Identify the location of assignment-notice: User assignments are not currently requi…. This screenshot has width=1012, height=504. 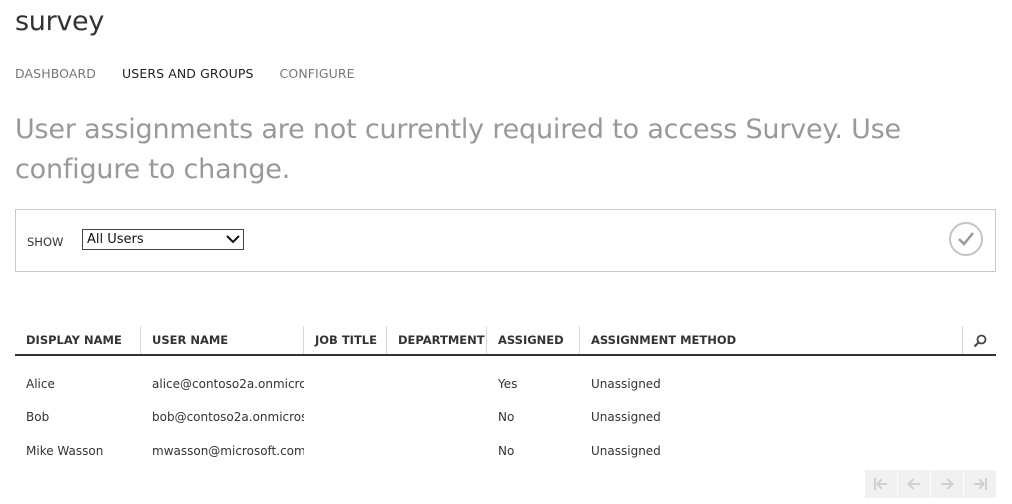
(458, 149).